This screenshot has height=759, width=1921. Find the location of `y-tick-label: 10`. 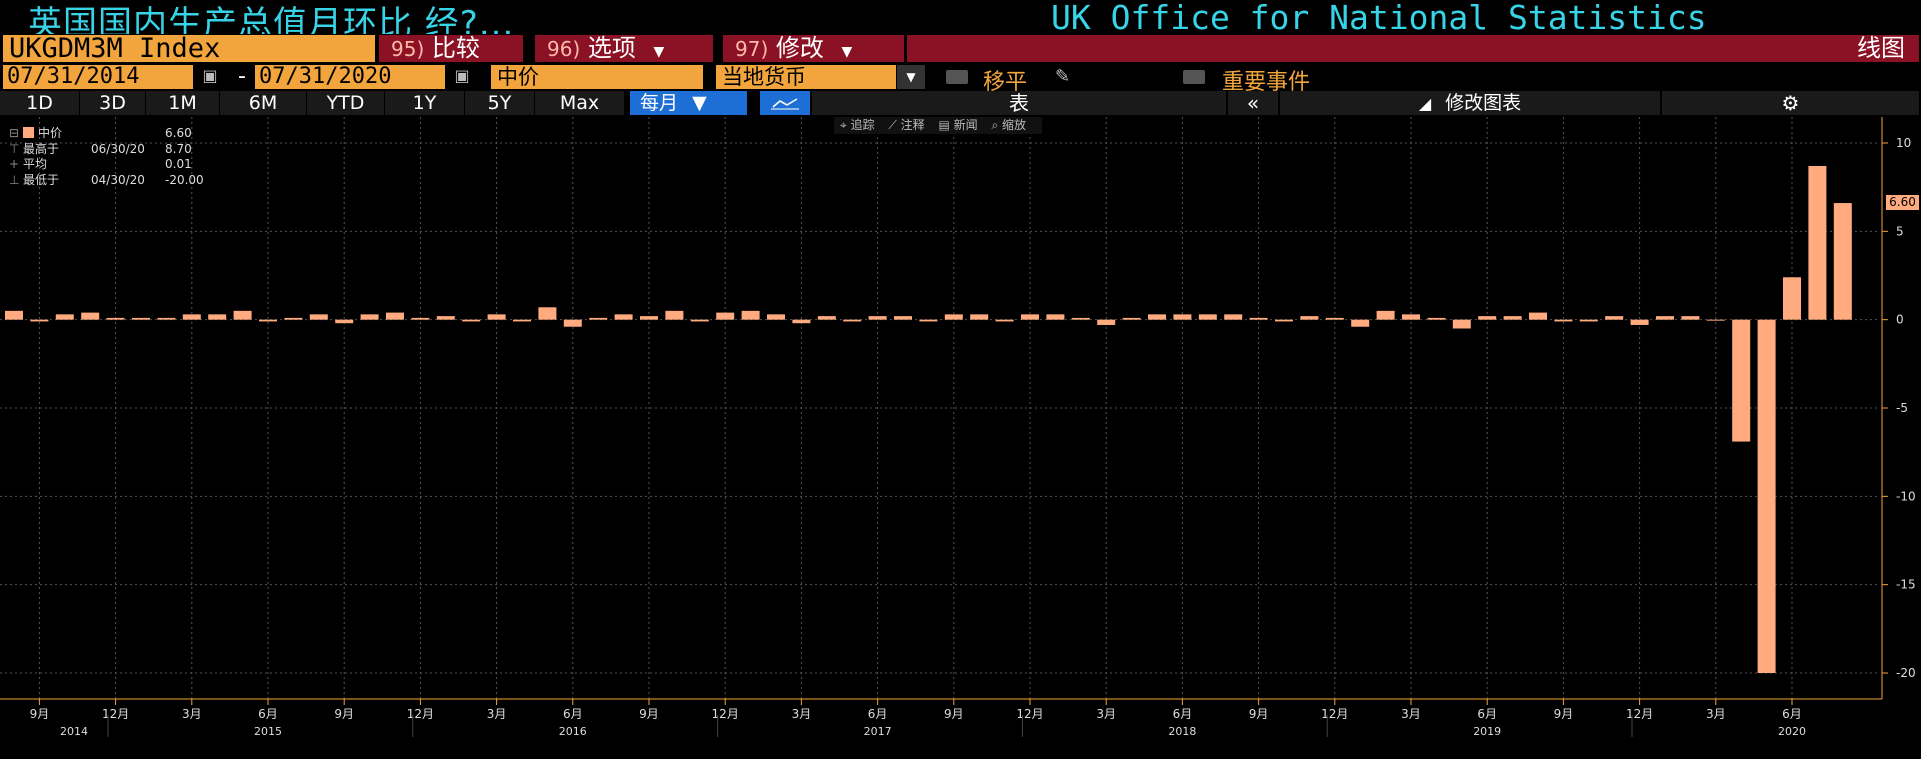

y-tick-label: 10 is located at coordinates (1903, 143).